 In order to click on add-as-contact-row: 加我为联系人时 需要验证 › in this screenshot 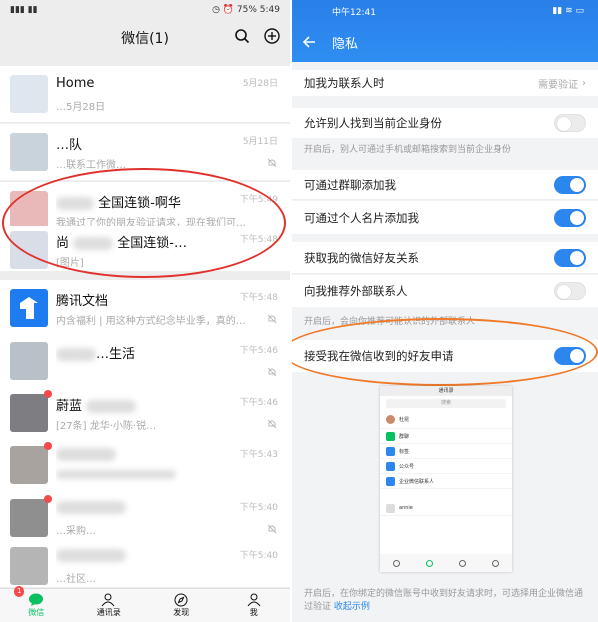, I will do `click(445, 83)`.